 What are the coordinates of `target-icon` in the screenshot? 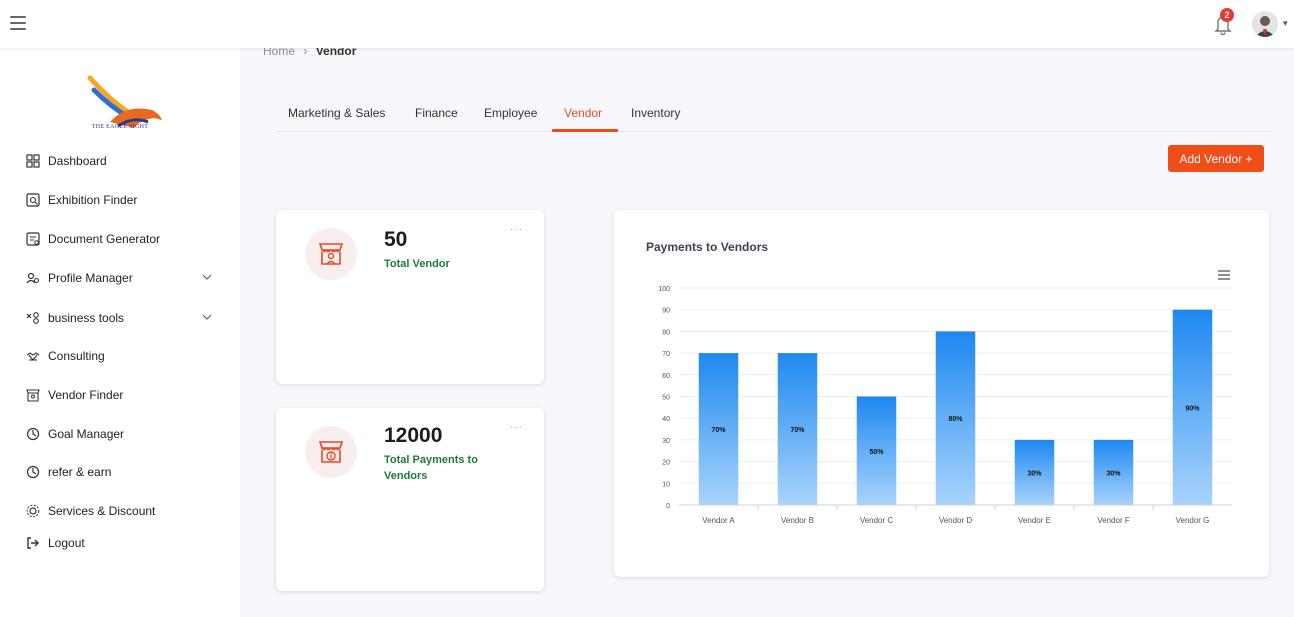 It's located at (33, 434).